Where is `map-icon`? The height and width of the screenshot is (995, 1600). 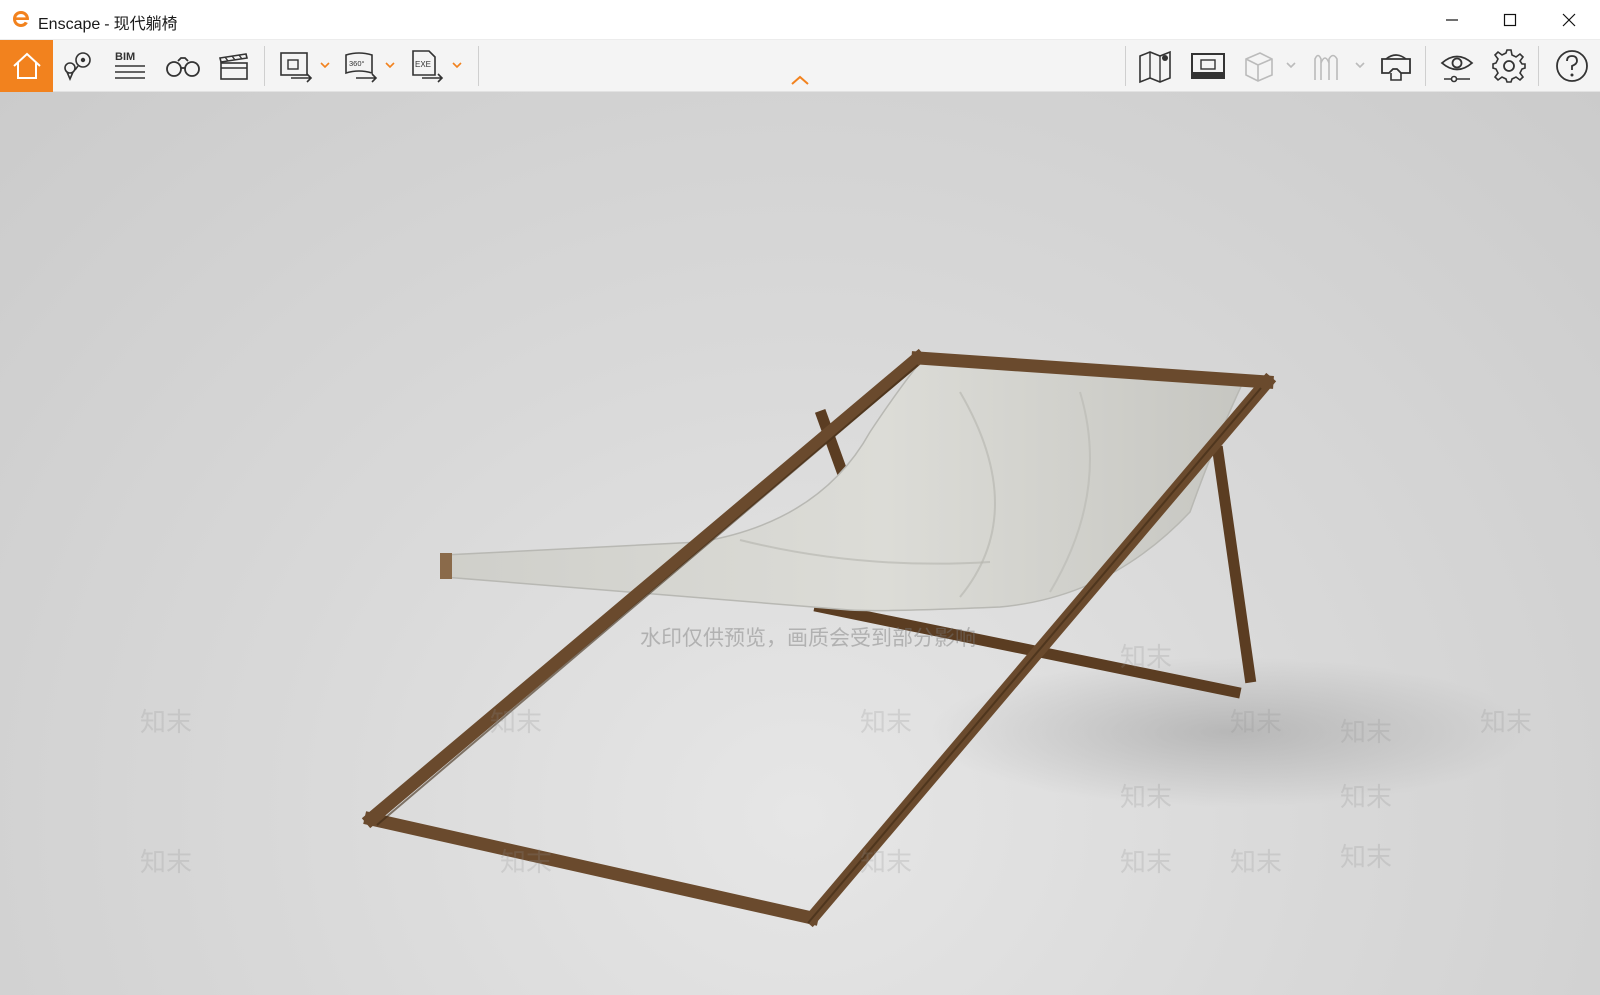
map-icon is located at coordinates (1155, 67).